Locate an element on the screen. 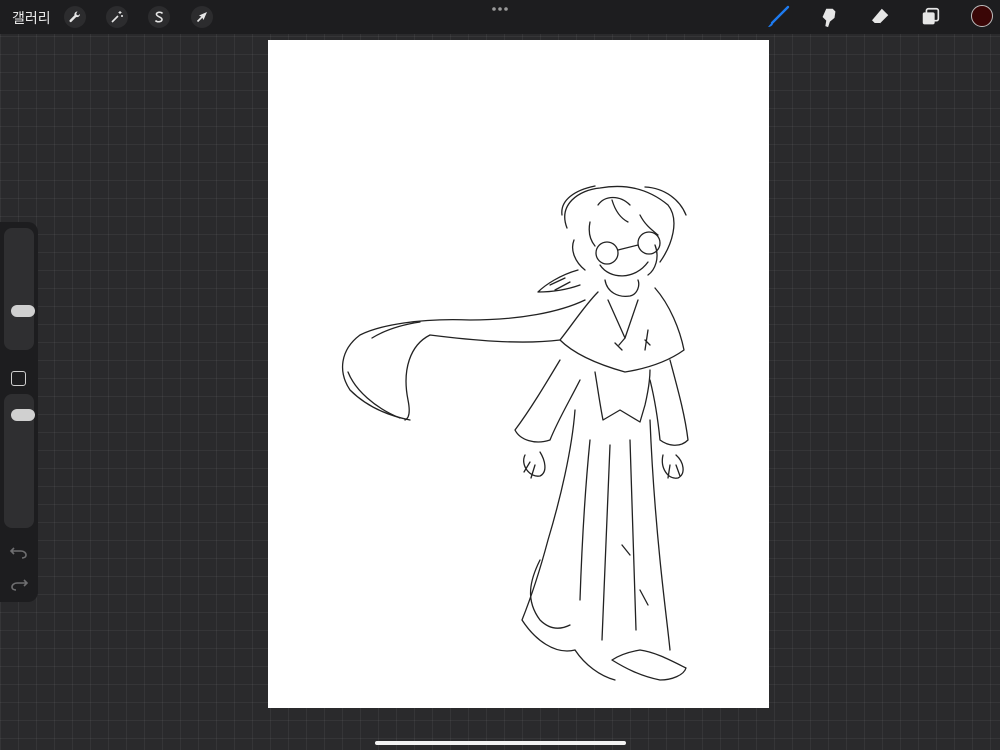 The width and height of the screenshot is (1000, 750). layers-icon is located at coordinates (931, 17).